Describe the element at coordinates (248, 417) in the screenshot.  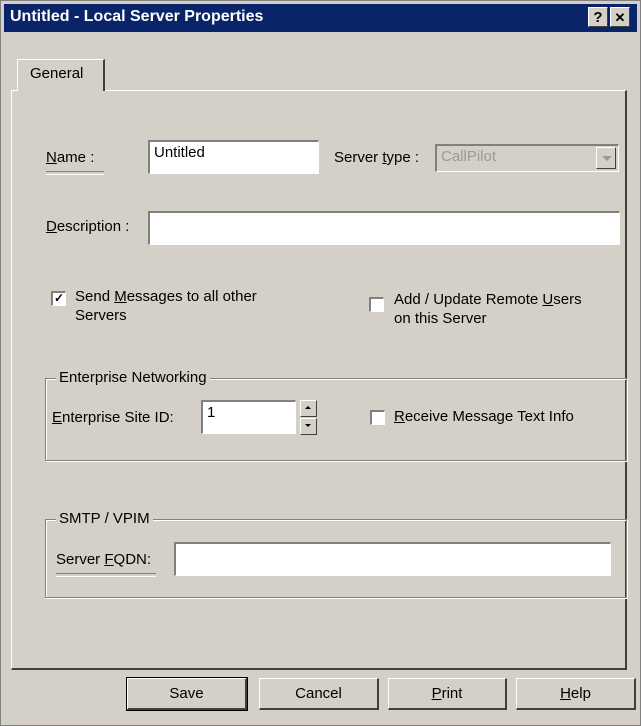
I see `enterprise-site-id-field: 1` at that location.